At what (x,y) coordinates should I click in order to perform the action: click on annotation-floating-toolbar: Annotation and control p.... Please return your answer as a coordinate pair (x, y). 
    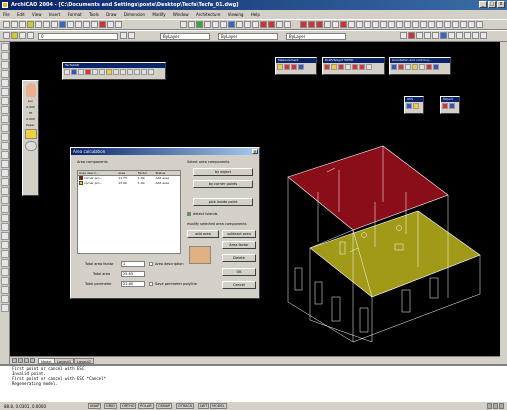
    Looking at the image, I should click on (420, 66).